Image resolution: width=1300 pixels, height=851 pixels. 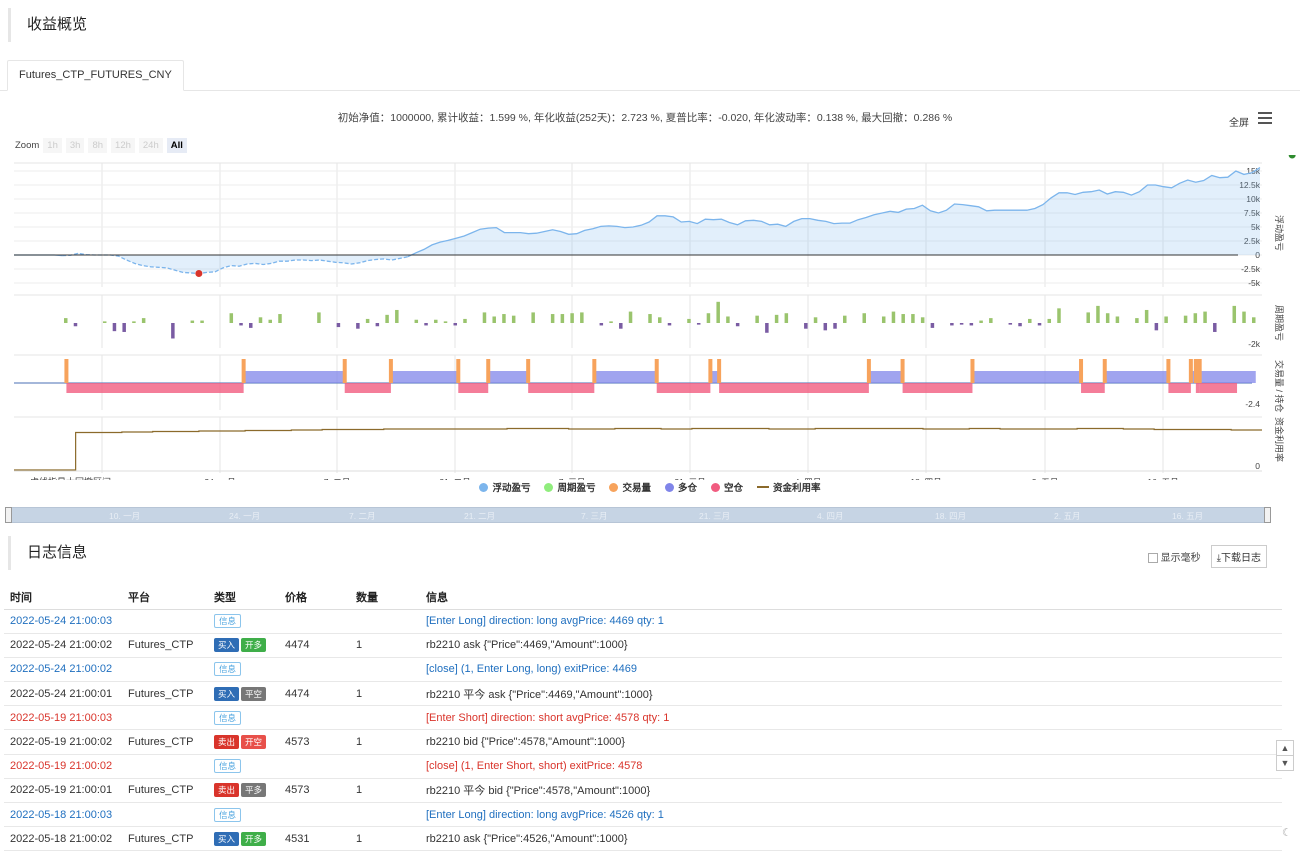 What do you see at coordinates (1267, 515) in the screenshot?
I see `navigator-right-handle` at bounding box center [1267, 515].